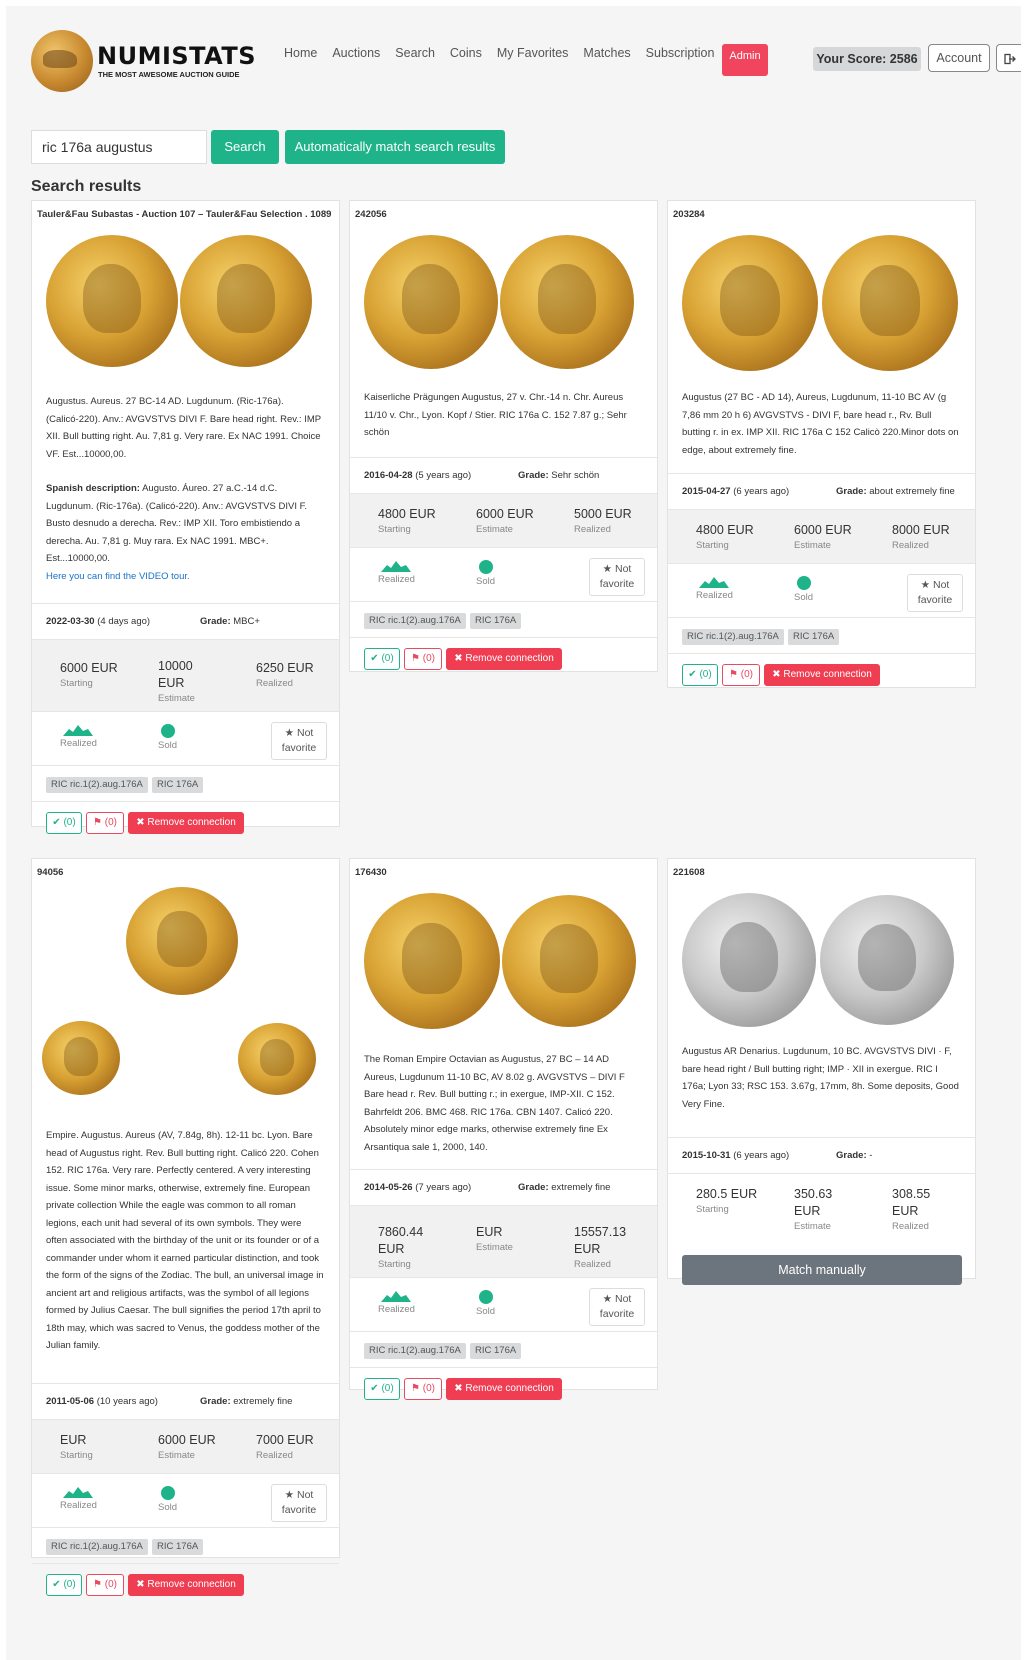 The height and width of the screenshot is (1660, 1027). Describe the element at coordinates (102, 1401) in the screenshot. I see `auction-date: 2011-05-06 (10 years ago)` at that location.